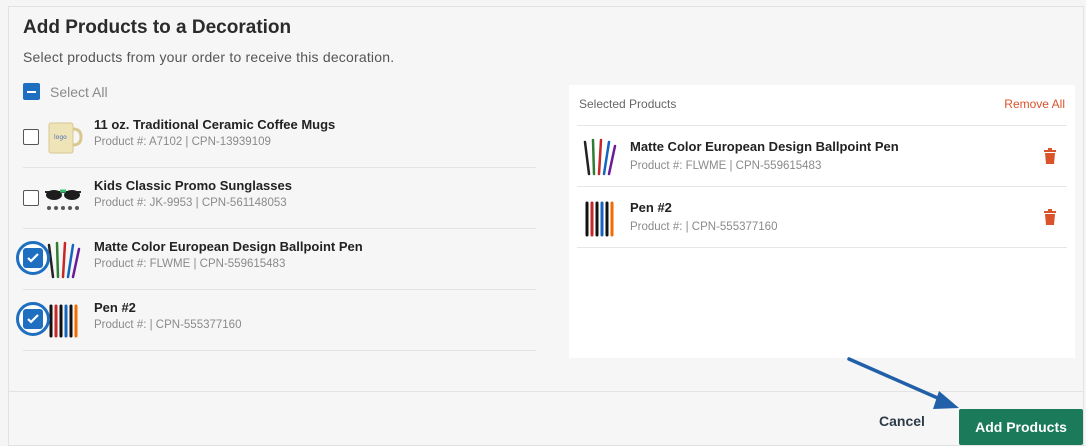 This screenshot has width=1086, height=446. Describe the element at coordinates (276, 320) in the screenshot. I see `list-item: Pen #2 Product #: | CPN-555377160` at that location.